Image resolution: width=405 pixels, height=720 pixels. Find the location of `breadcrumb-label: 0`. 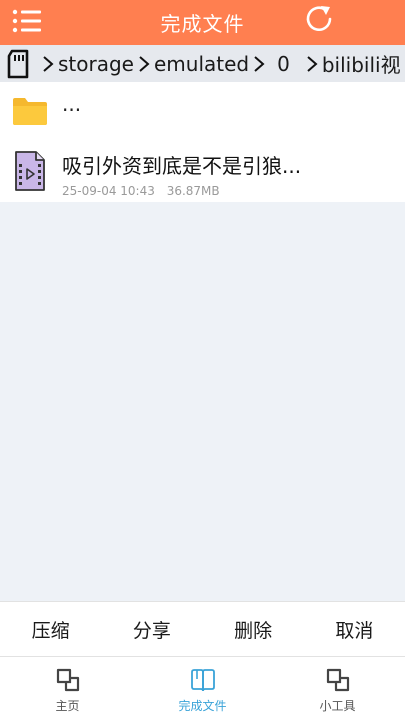

breadcrumb-label: 0 is located at coordinates (283, 63).